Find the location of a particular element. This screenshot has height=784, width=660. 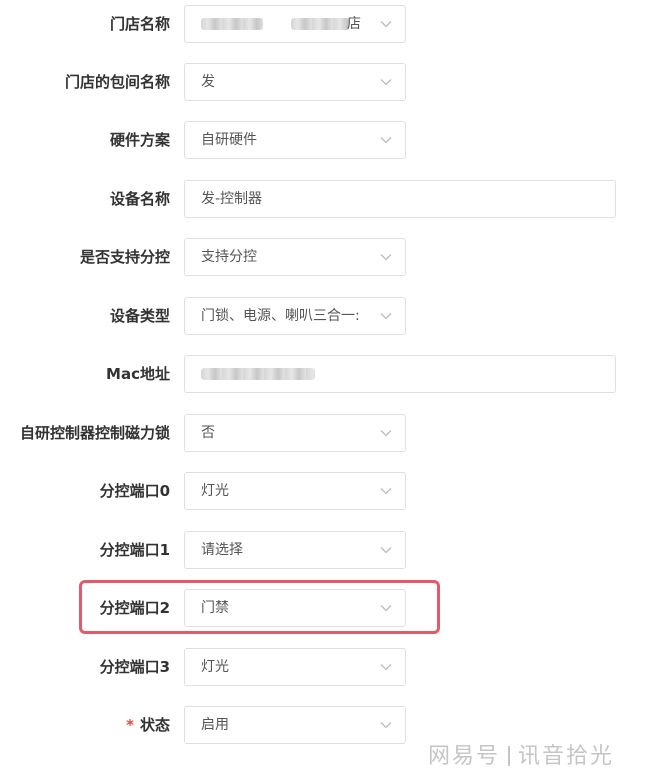

device-name-label: 设备名称 is located at coordinates (139, 199).